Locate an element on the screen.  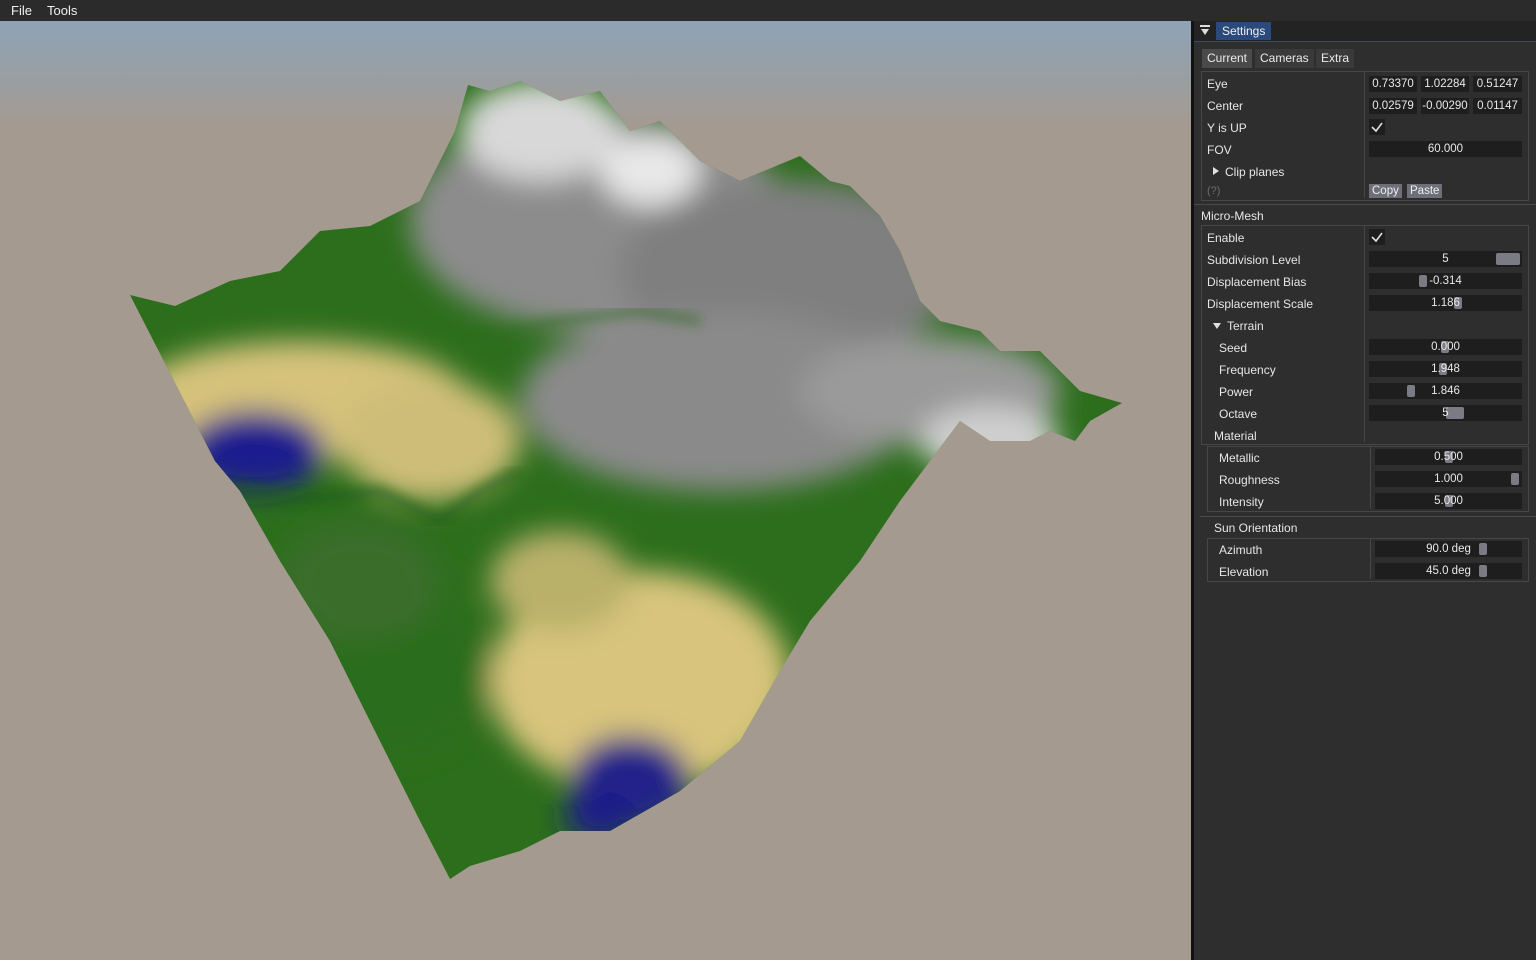
metallic-slider: 0.500 is located at coordinates (1448, 457).